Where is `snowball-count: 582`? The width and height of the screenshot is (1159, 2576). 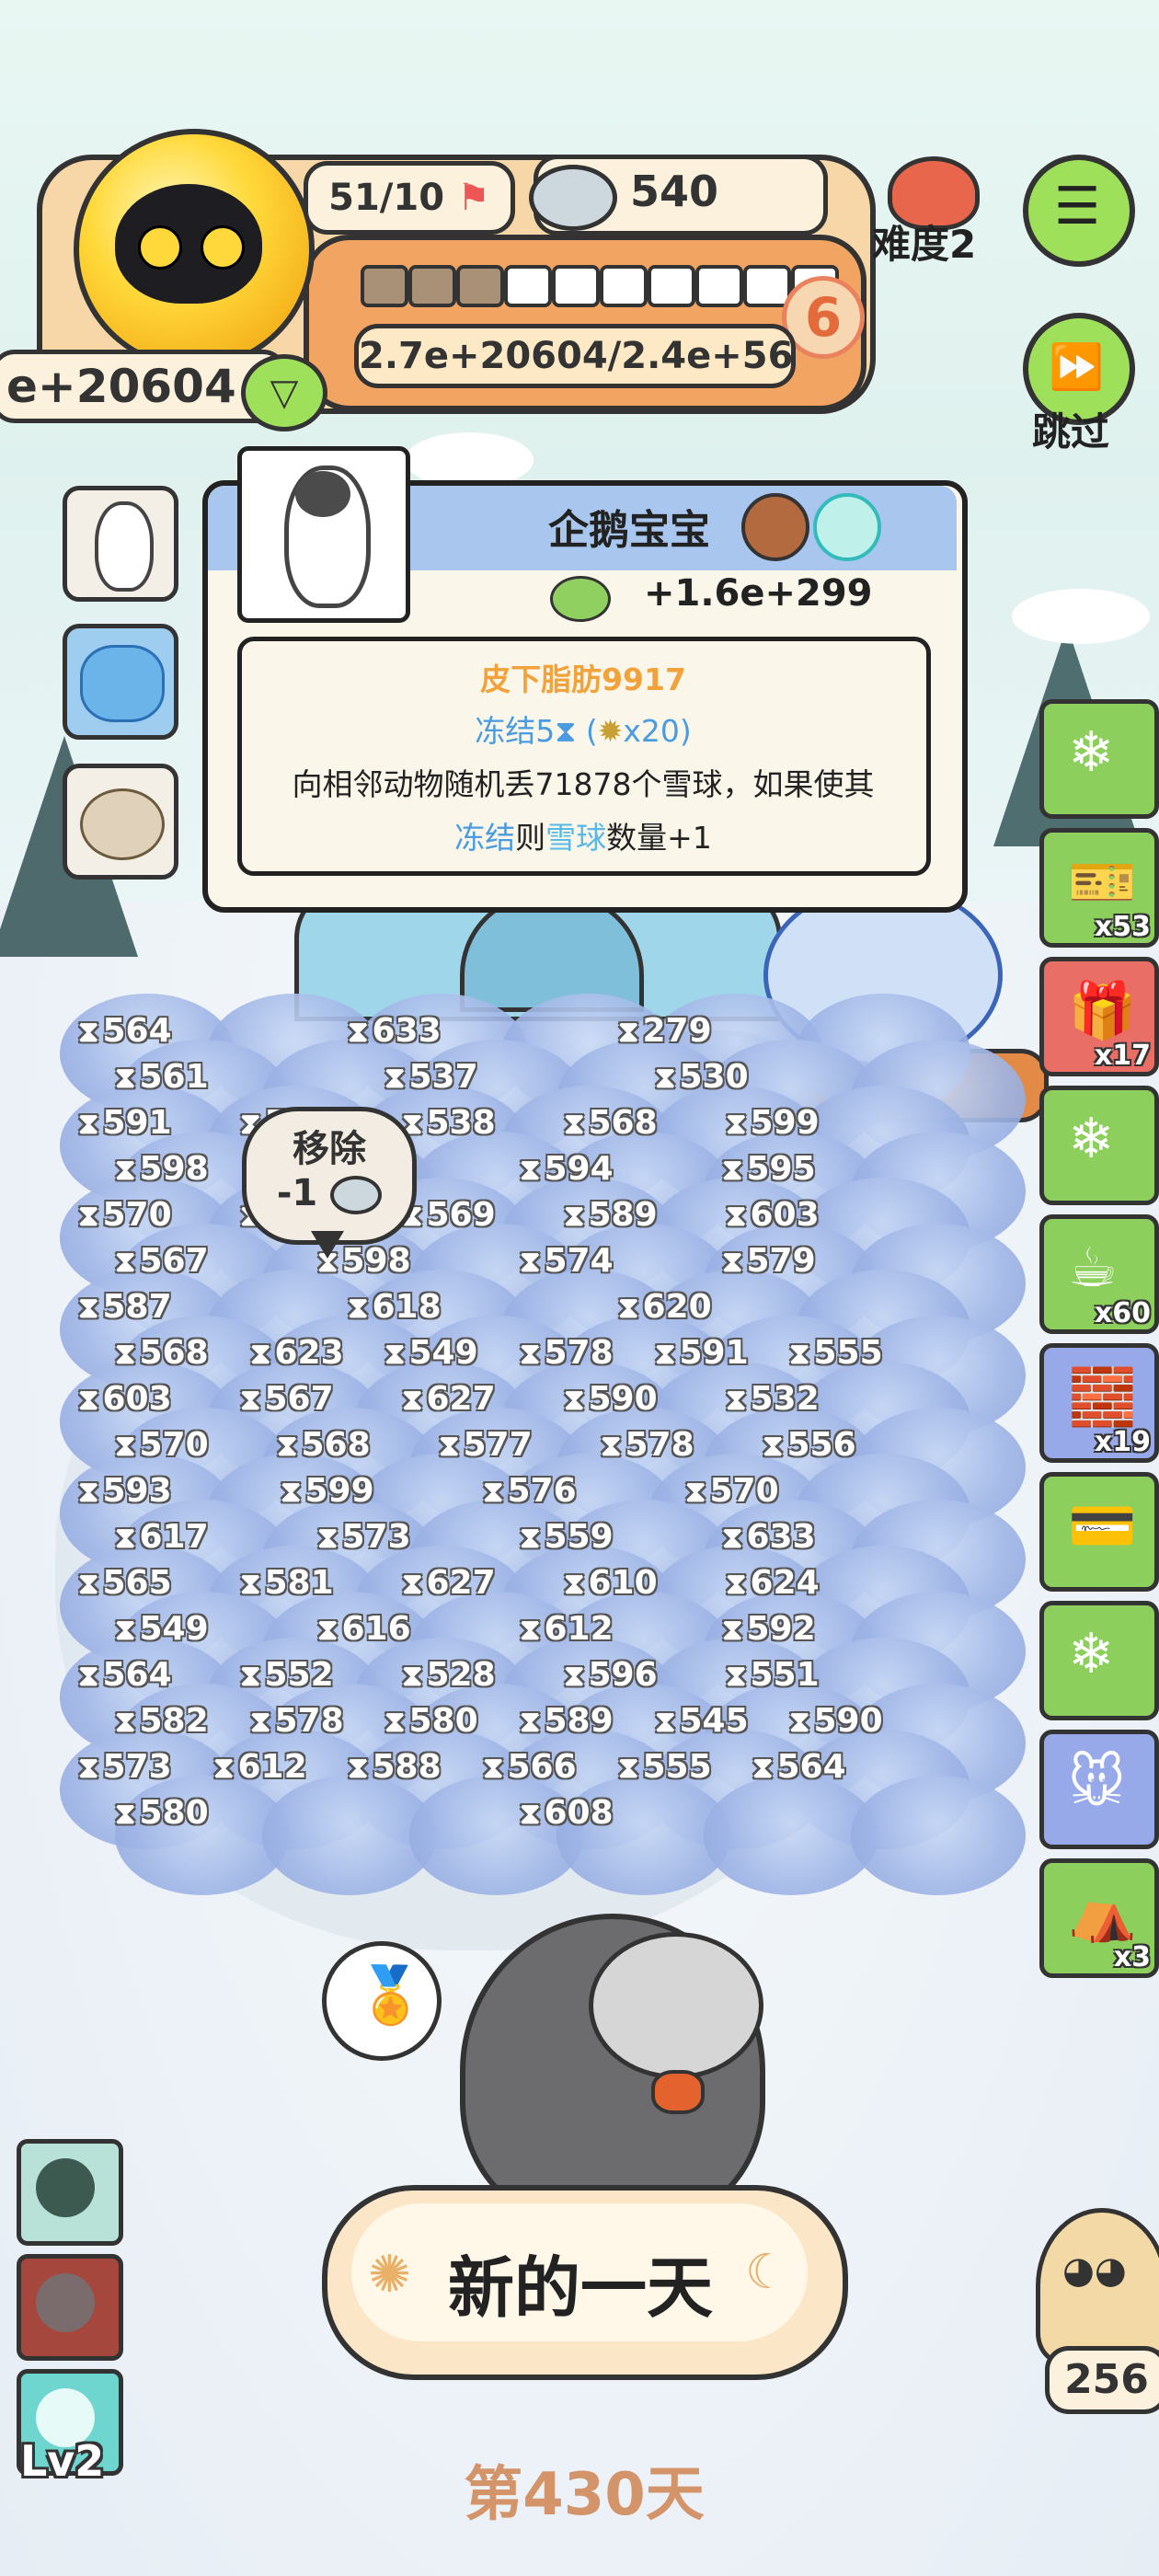
snowball-count: 582 is located at coordinates (161, 1721).